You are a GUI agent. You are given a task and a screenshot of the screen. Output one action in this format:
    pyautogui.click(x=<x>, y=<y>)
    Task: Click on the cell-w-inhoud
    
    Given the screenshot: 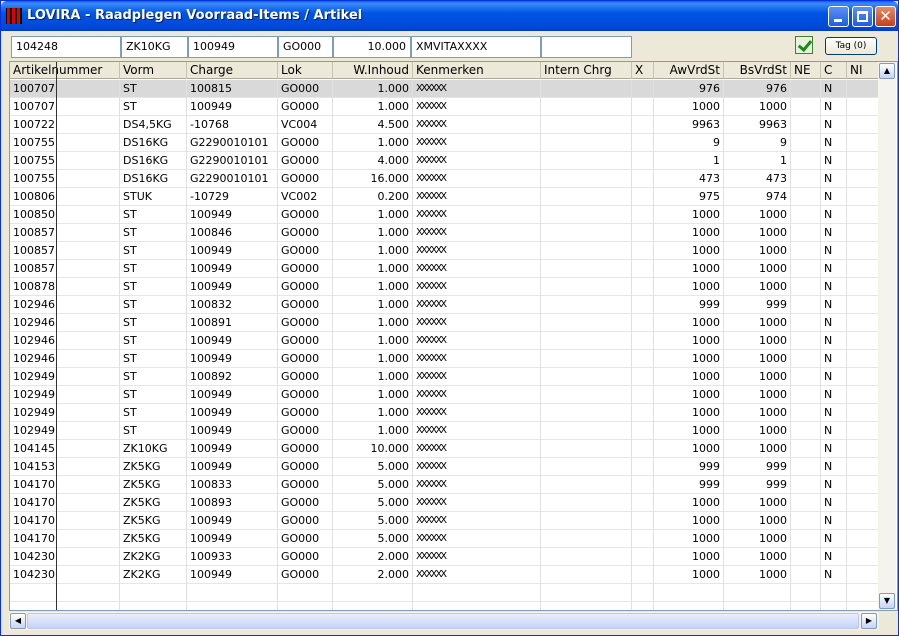 What is the action you would take?
    pyautogui.click(x=373, y=606)
    